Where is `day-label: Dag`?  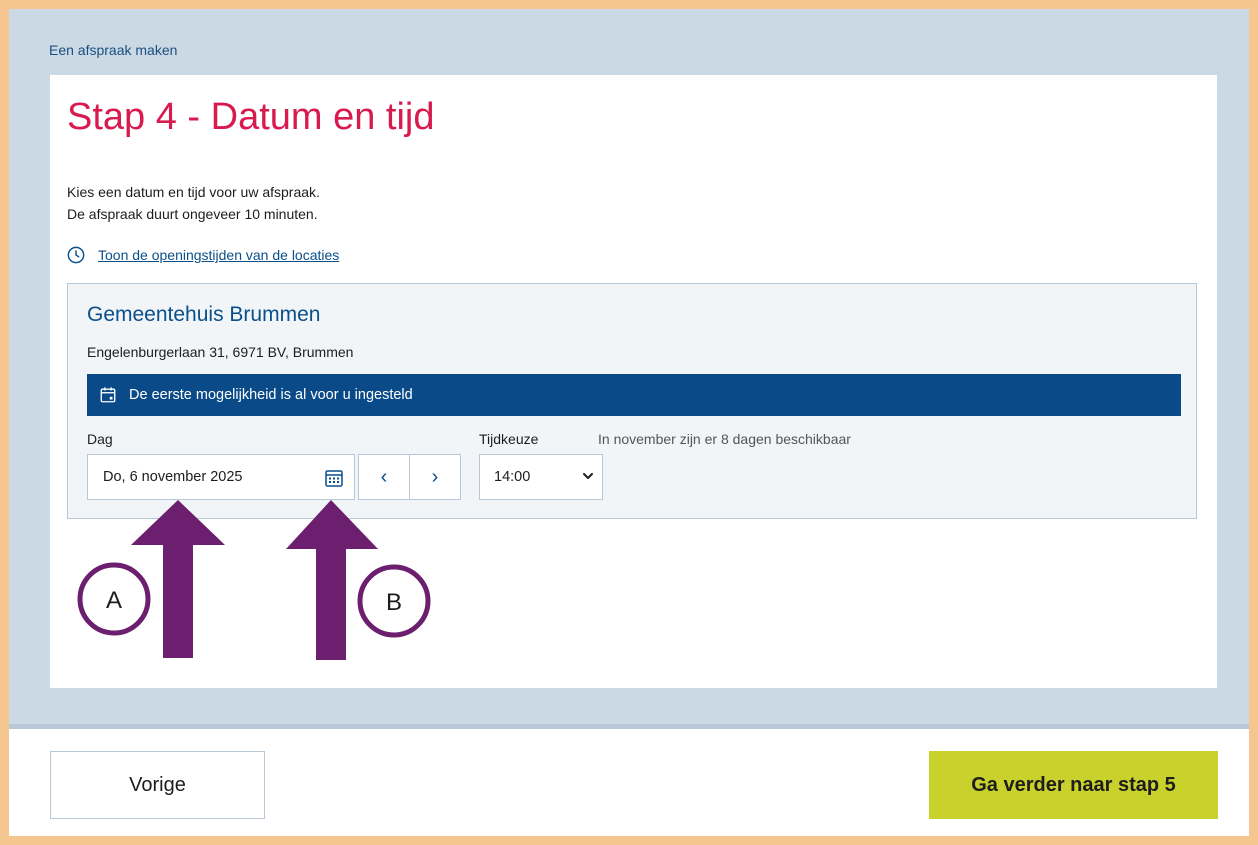 day-label: Dag is located at coordinates (100, 439).